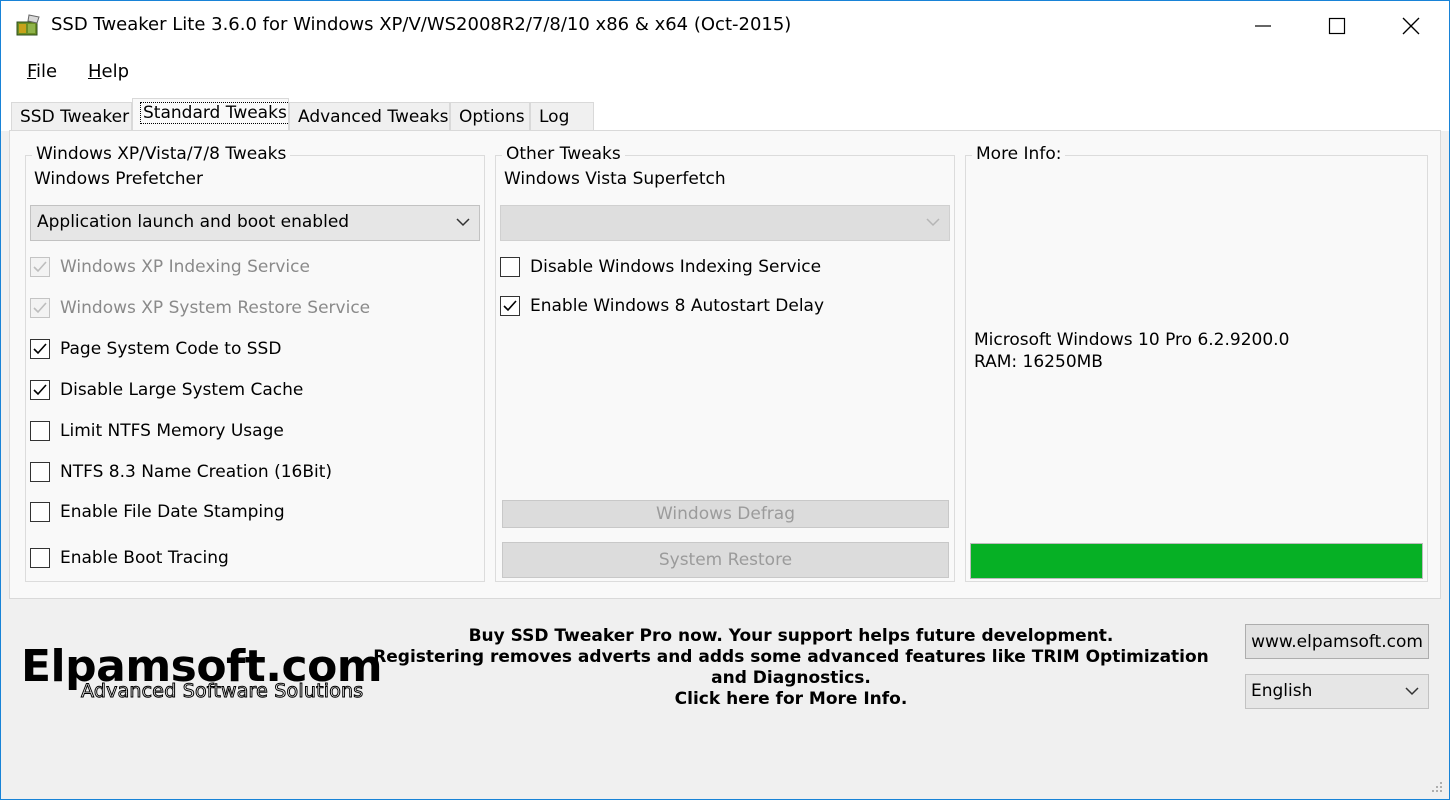 This screenshot has height=800, width=1450. I want to click on progress-bar, so click(1196, 561).